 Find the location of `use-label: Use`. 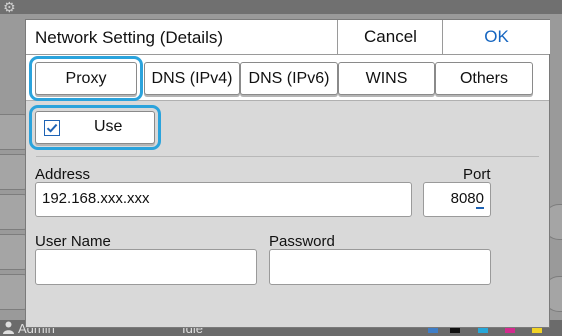

use-label: Use is located at coordinates (108, 126).